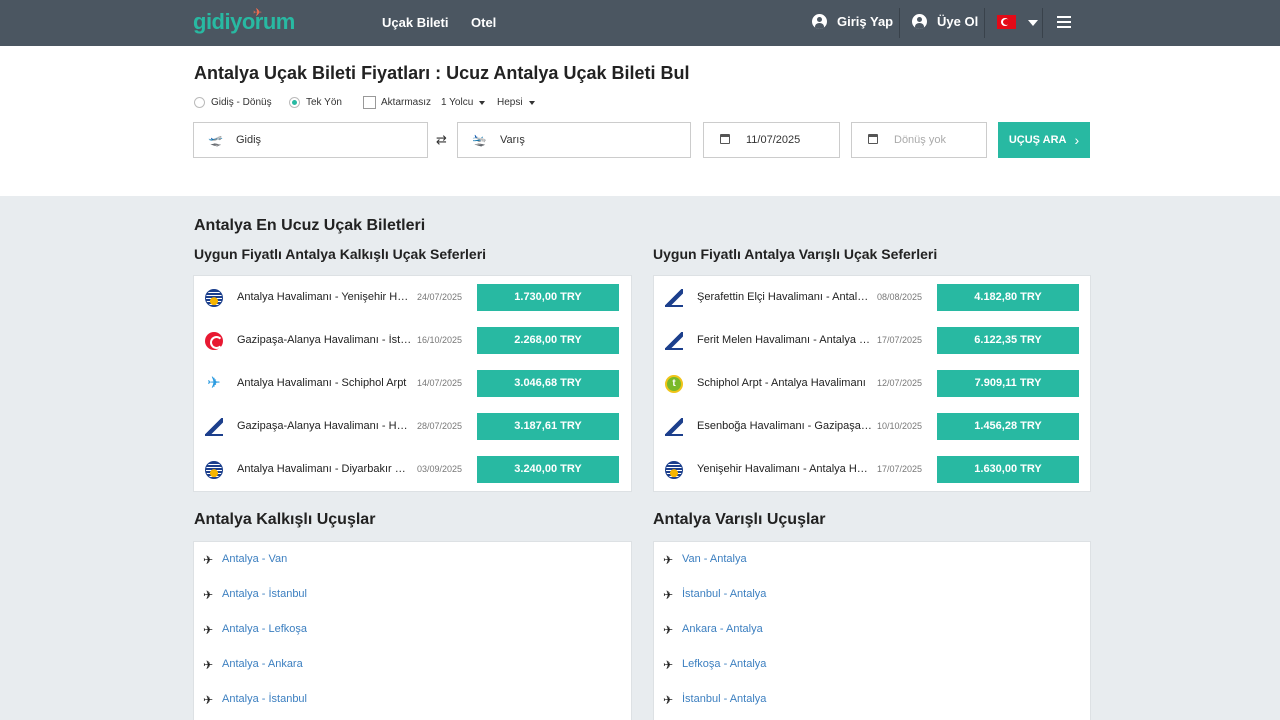 This screenshot has width=1280, height=720. What do you see at coordinates (945, 21) in the screenshot?
I see `signup-button: Üye Ol` at bounding box center [945, 21].